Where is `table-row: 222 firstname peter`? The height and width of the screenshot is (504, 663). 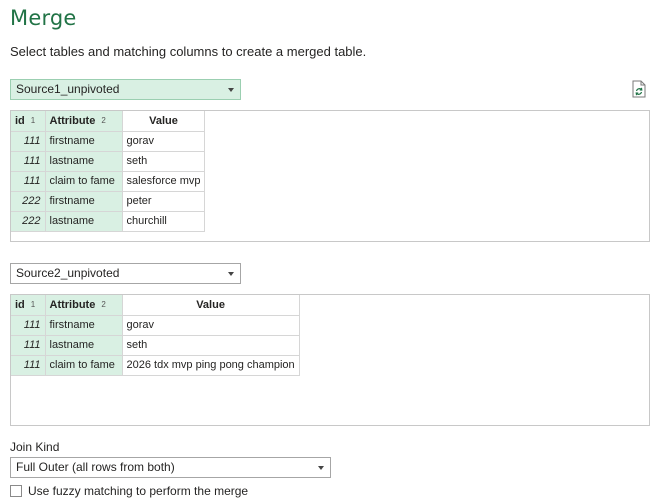 table-row: 222 firstname peter is located at coordinates (108, 201).